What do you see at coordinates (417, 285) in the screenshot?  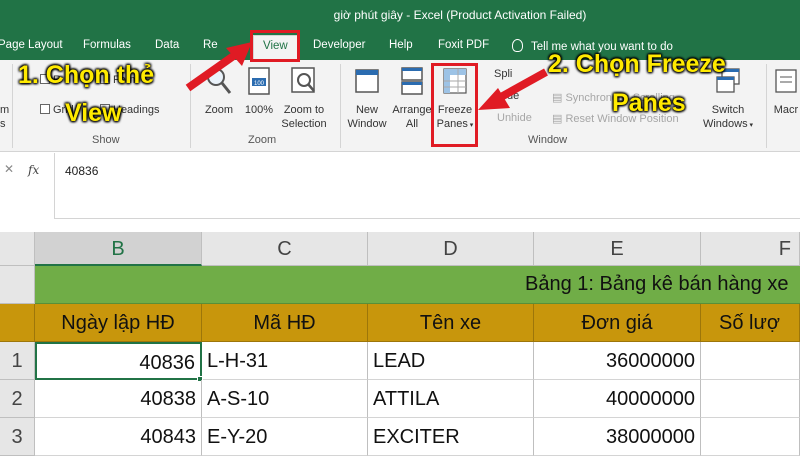 I see `table-title-row: Bảng 1: Bảng kê bán hàng xe` at bounding box center [417, 285].